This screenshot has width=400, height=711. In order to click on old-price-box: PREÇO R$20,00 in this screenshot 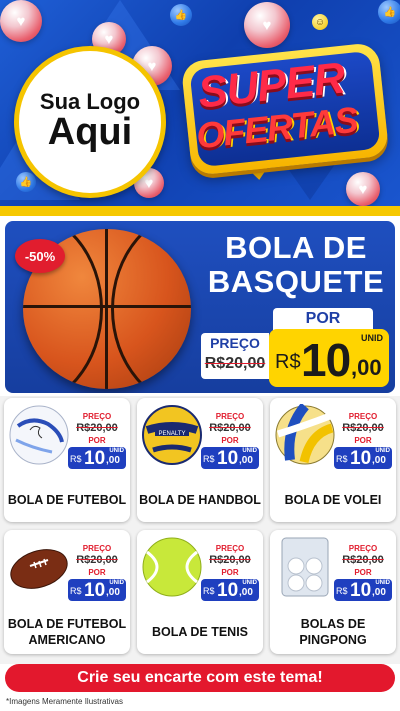, I will do `click(235, 356)`.